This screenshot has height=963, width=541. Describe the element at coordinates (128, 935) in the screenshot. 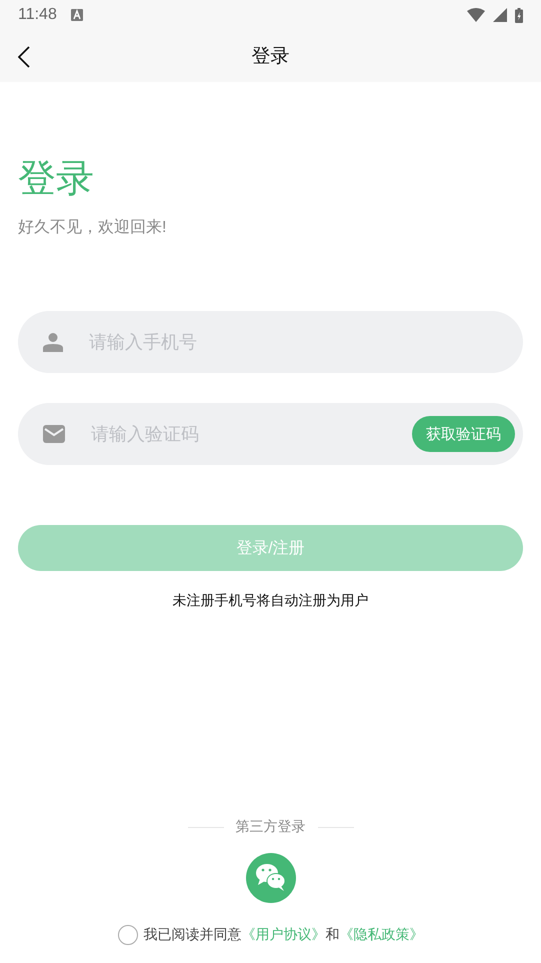

I see `agreement-checkbox` at that location.